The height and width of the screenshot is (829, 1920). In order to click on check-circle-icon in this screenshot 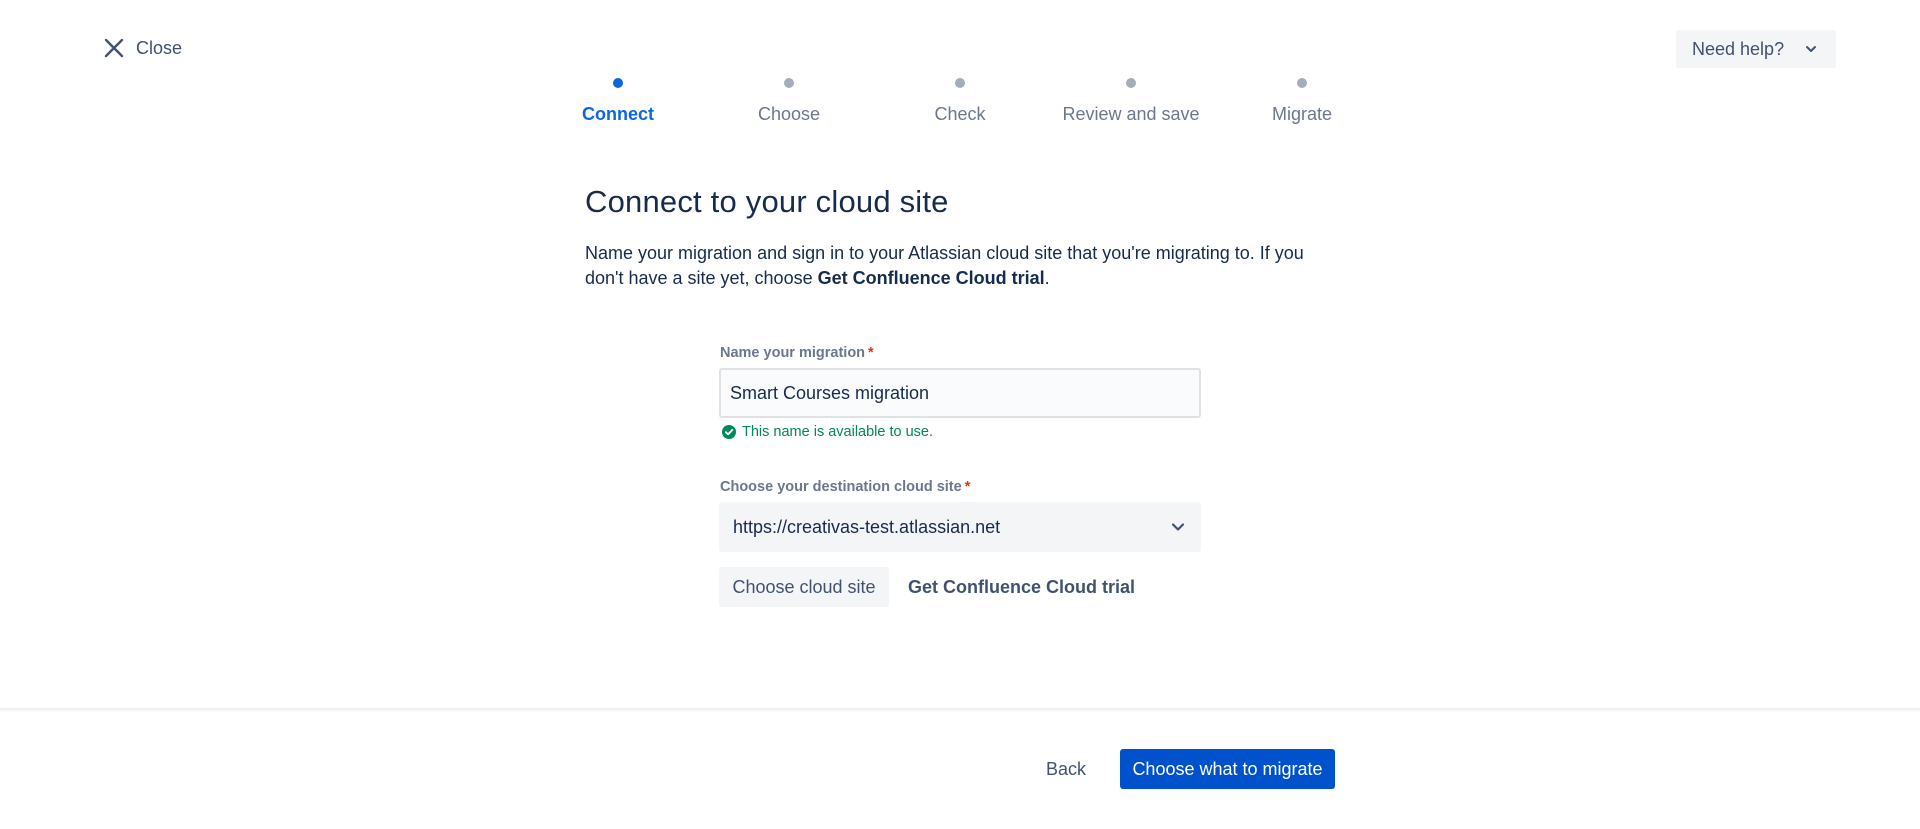, I will do `click(729, 432)`.